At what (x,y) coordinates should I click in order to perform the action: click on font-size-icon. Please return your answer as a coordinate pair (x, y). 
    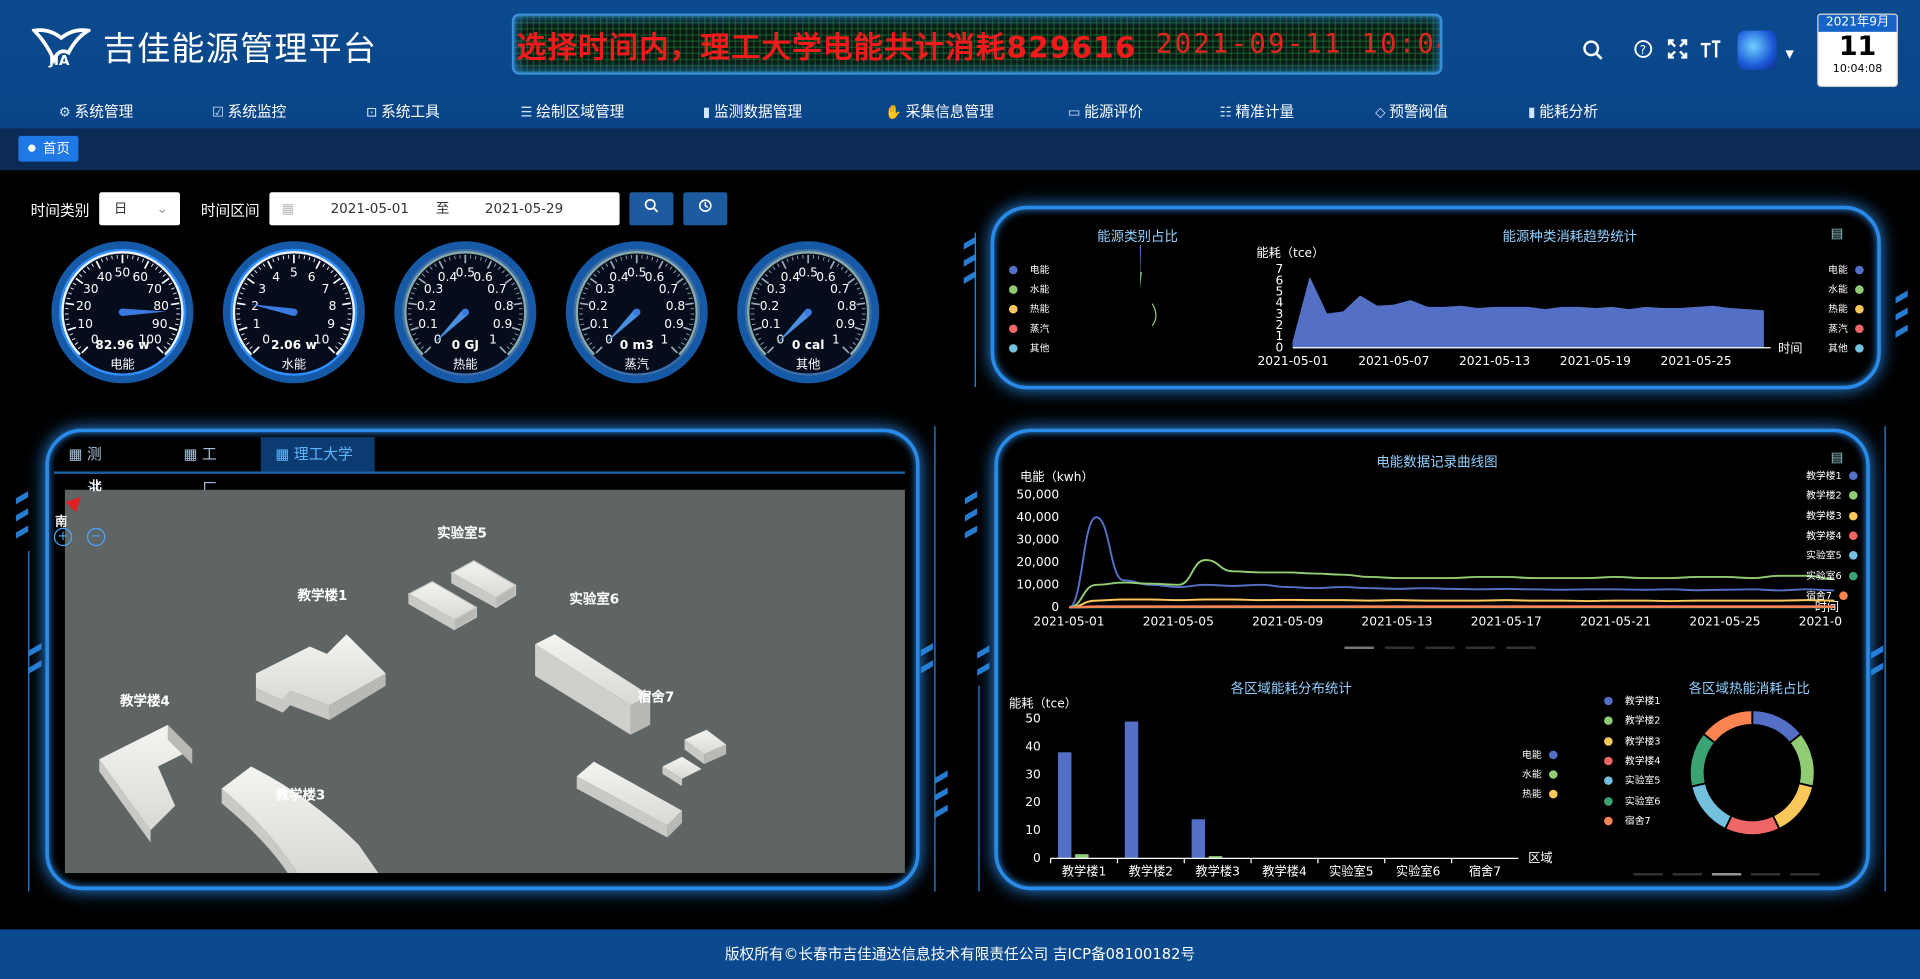
    Looking at the image, I should click on (1711, 52).